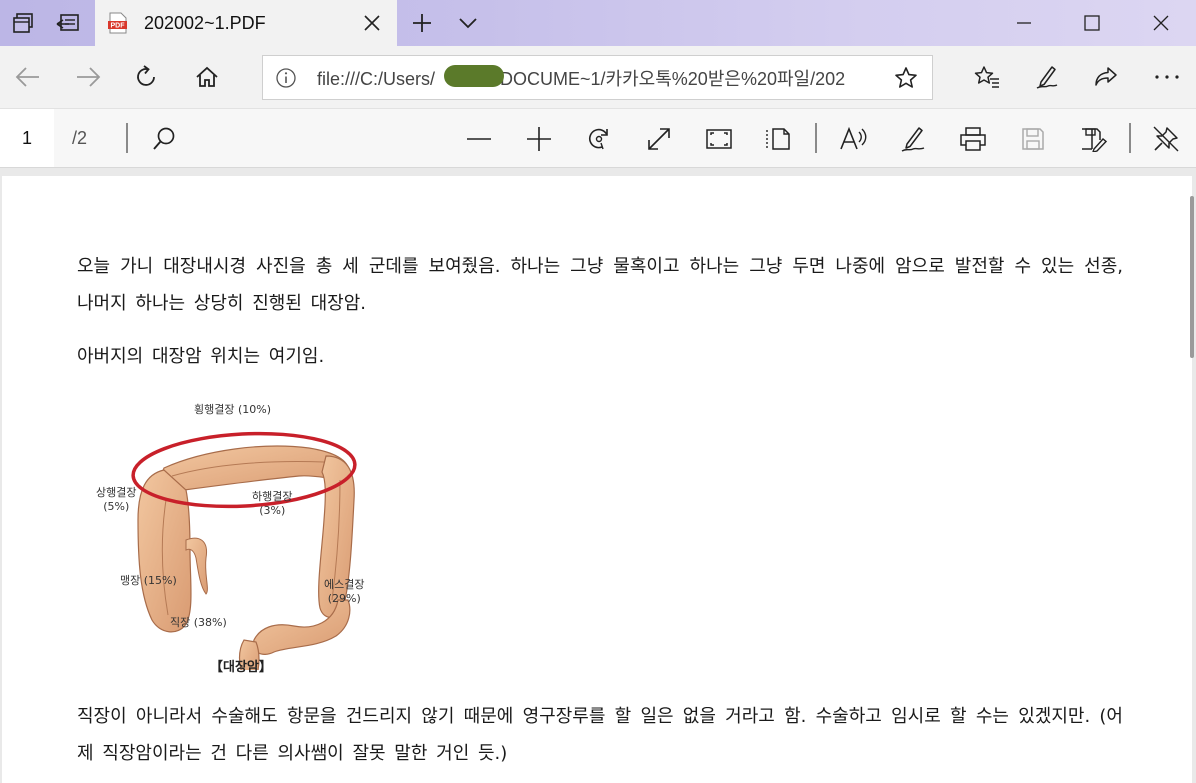 The height and width of the screenshot is (783, 1196). Describe the element at coordinates (670, 78) in the screenshot. I see `url-suffix: /DOCUME~1/카카오톡%20받은%20파일/202` at that location.